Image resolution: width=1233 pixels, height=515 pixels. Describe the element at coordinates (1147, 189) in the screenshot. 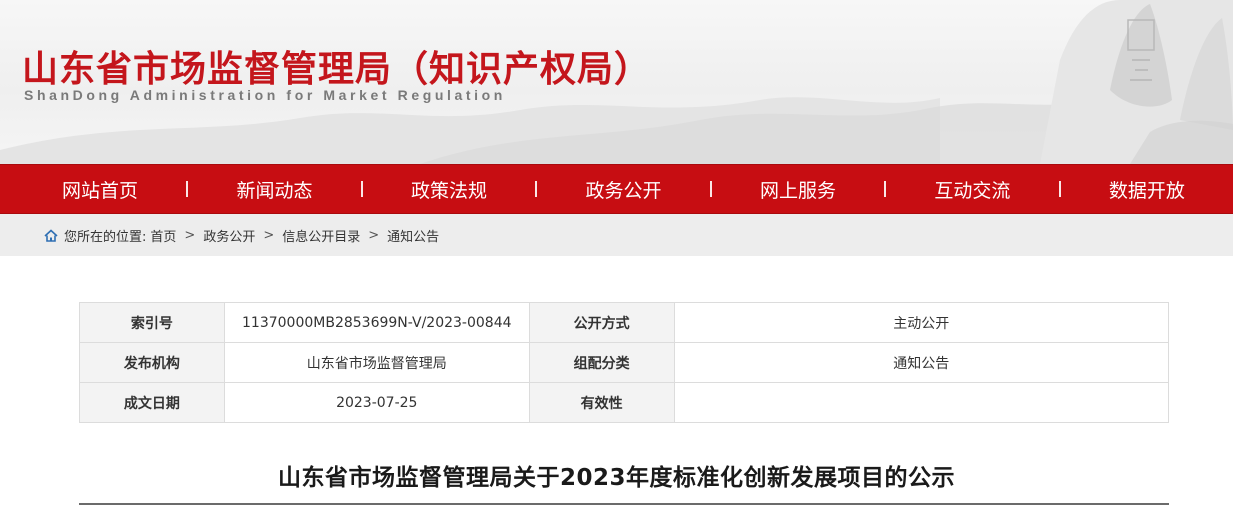

I see `nav-item-open-data: 数据开放` at that location.